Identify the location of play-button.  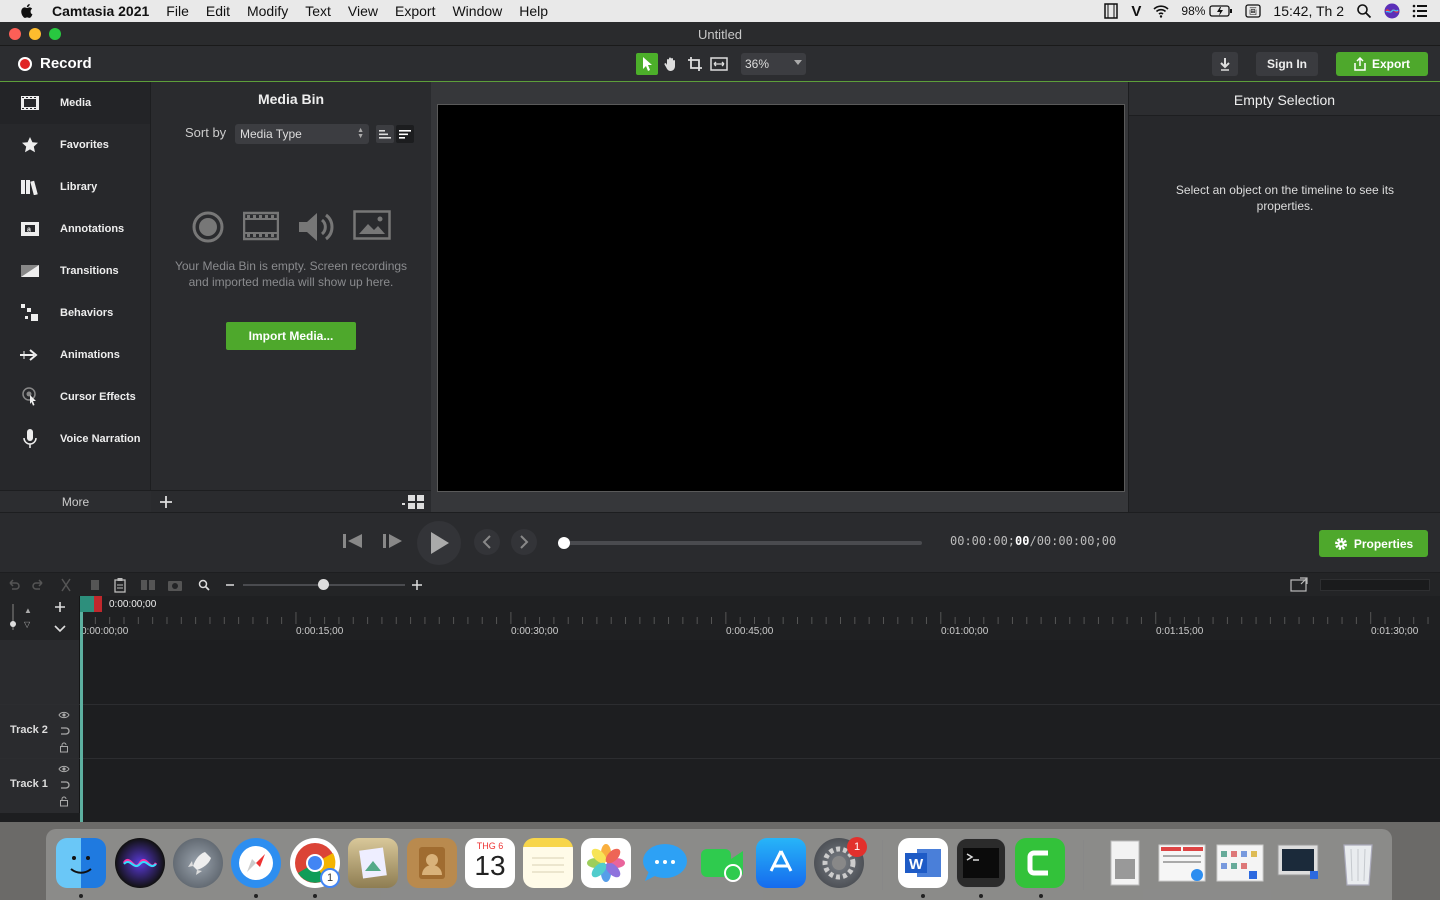
(439, 543).